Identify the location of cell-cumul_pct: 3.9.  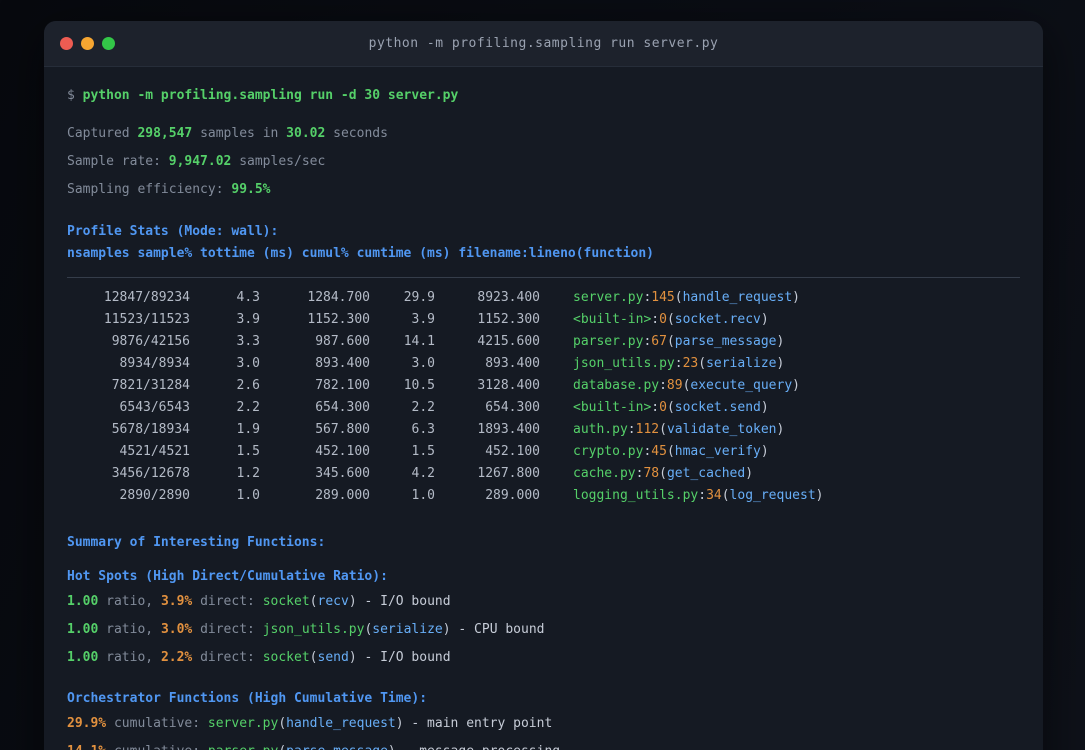
(423, 319).